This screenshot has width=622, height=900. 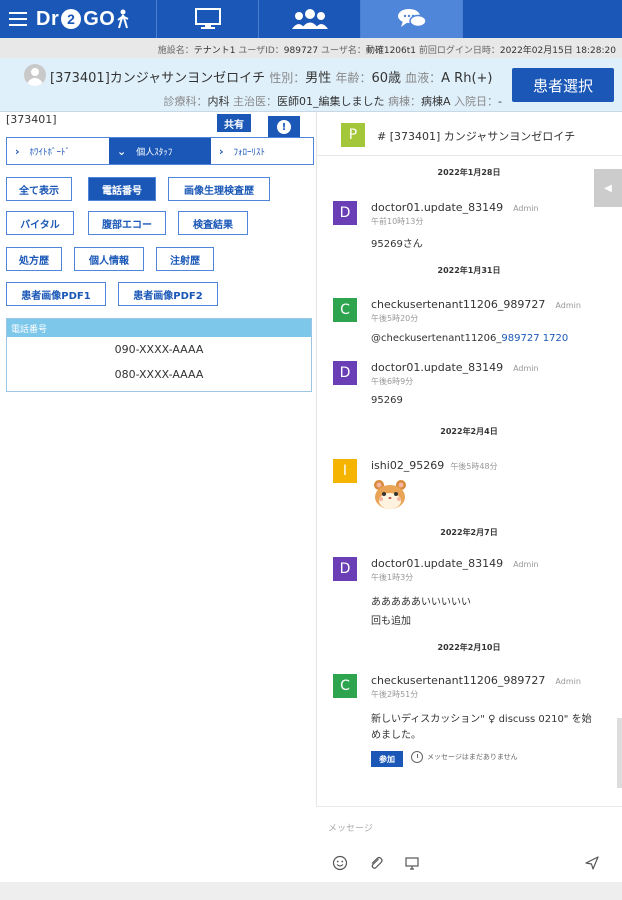 I want to click on date-separator: 2022年1月28日, so click(x=469, y=172).